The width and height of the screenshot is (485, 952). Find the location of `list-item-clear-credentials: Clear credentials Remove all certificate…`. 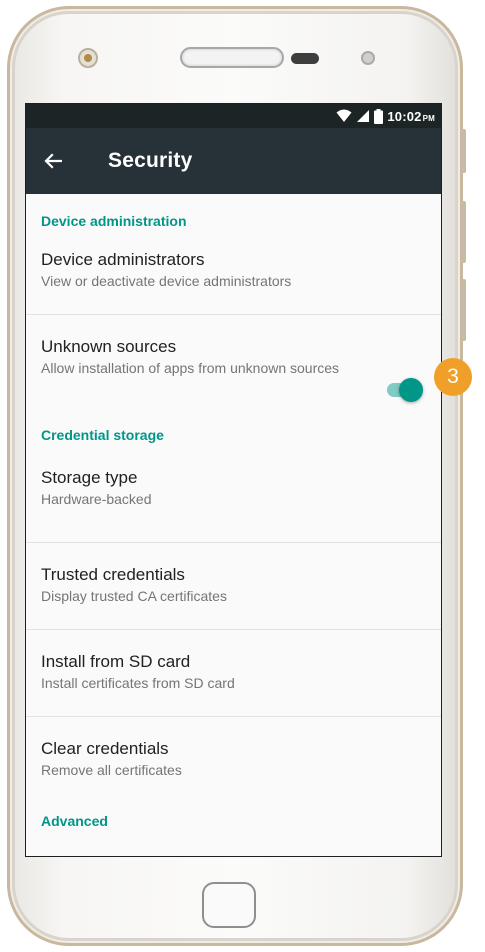

list-item-clear-credentials: Clear credentials Remove all certificate… is located at coordinates (233, 764).